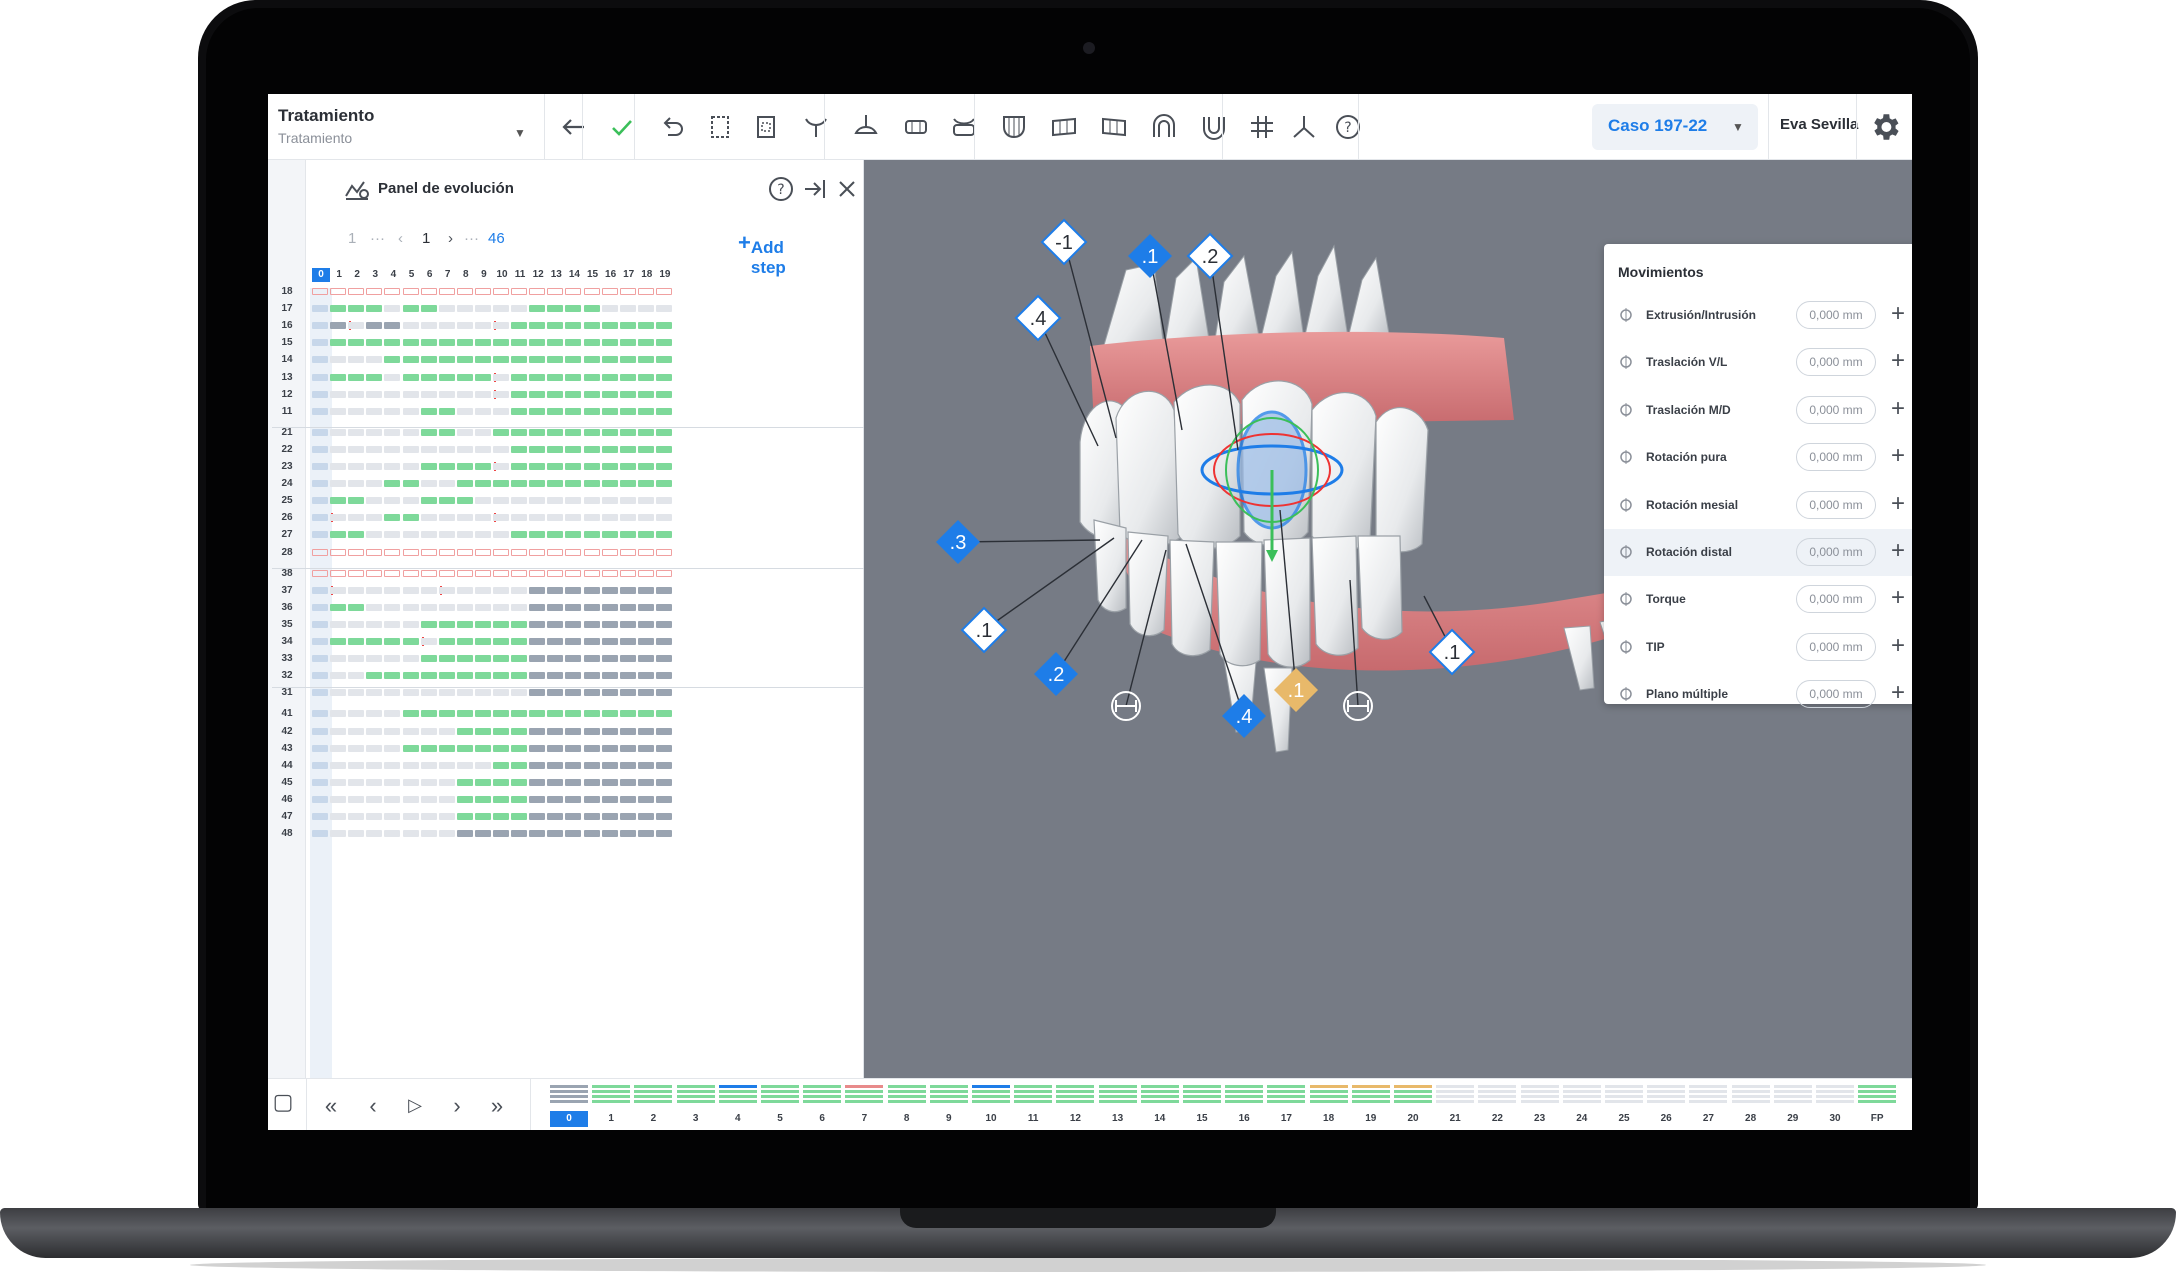 The image size is (2176, 1275). What do you see at coordinates (457, 1106) in the screenshot?
I see `next-step-icon: ›` at bounding box center [457, 1106].